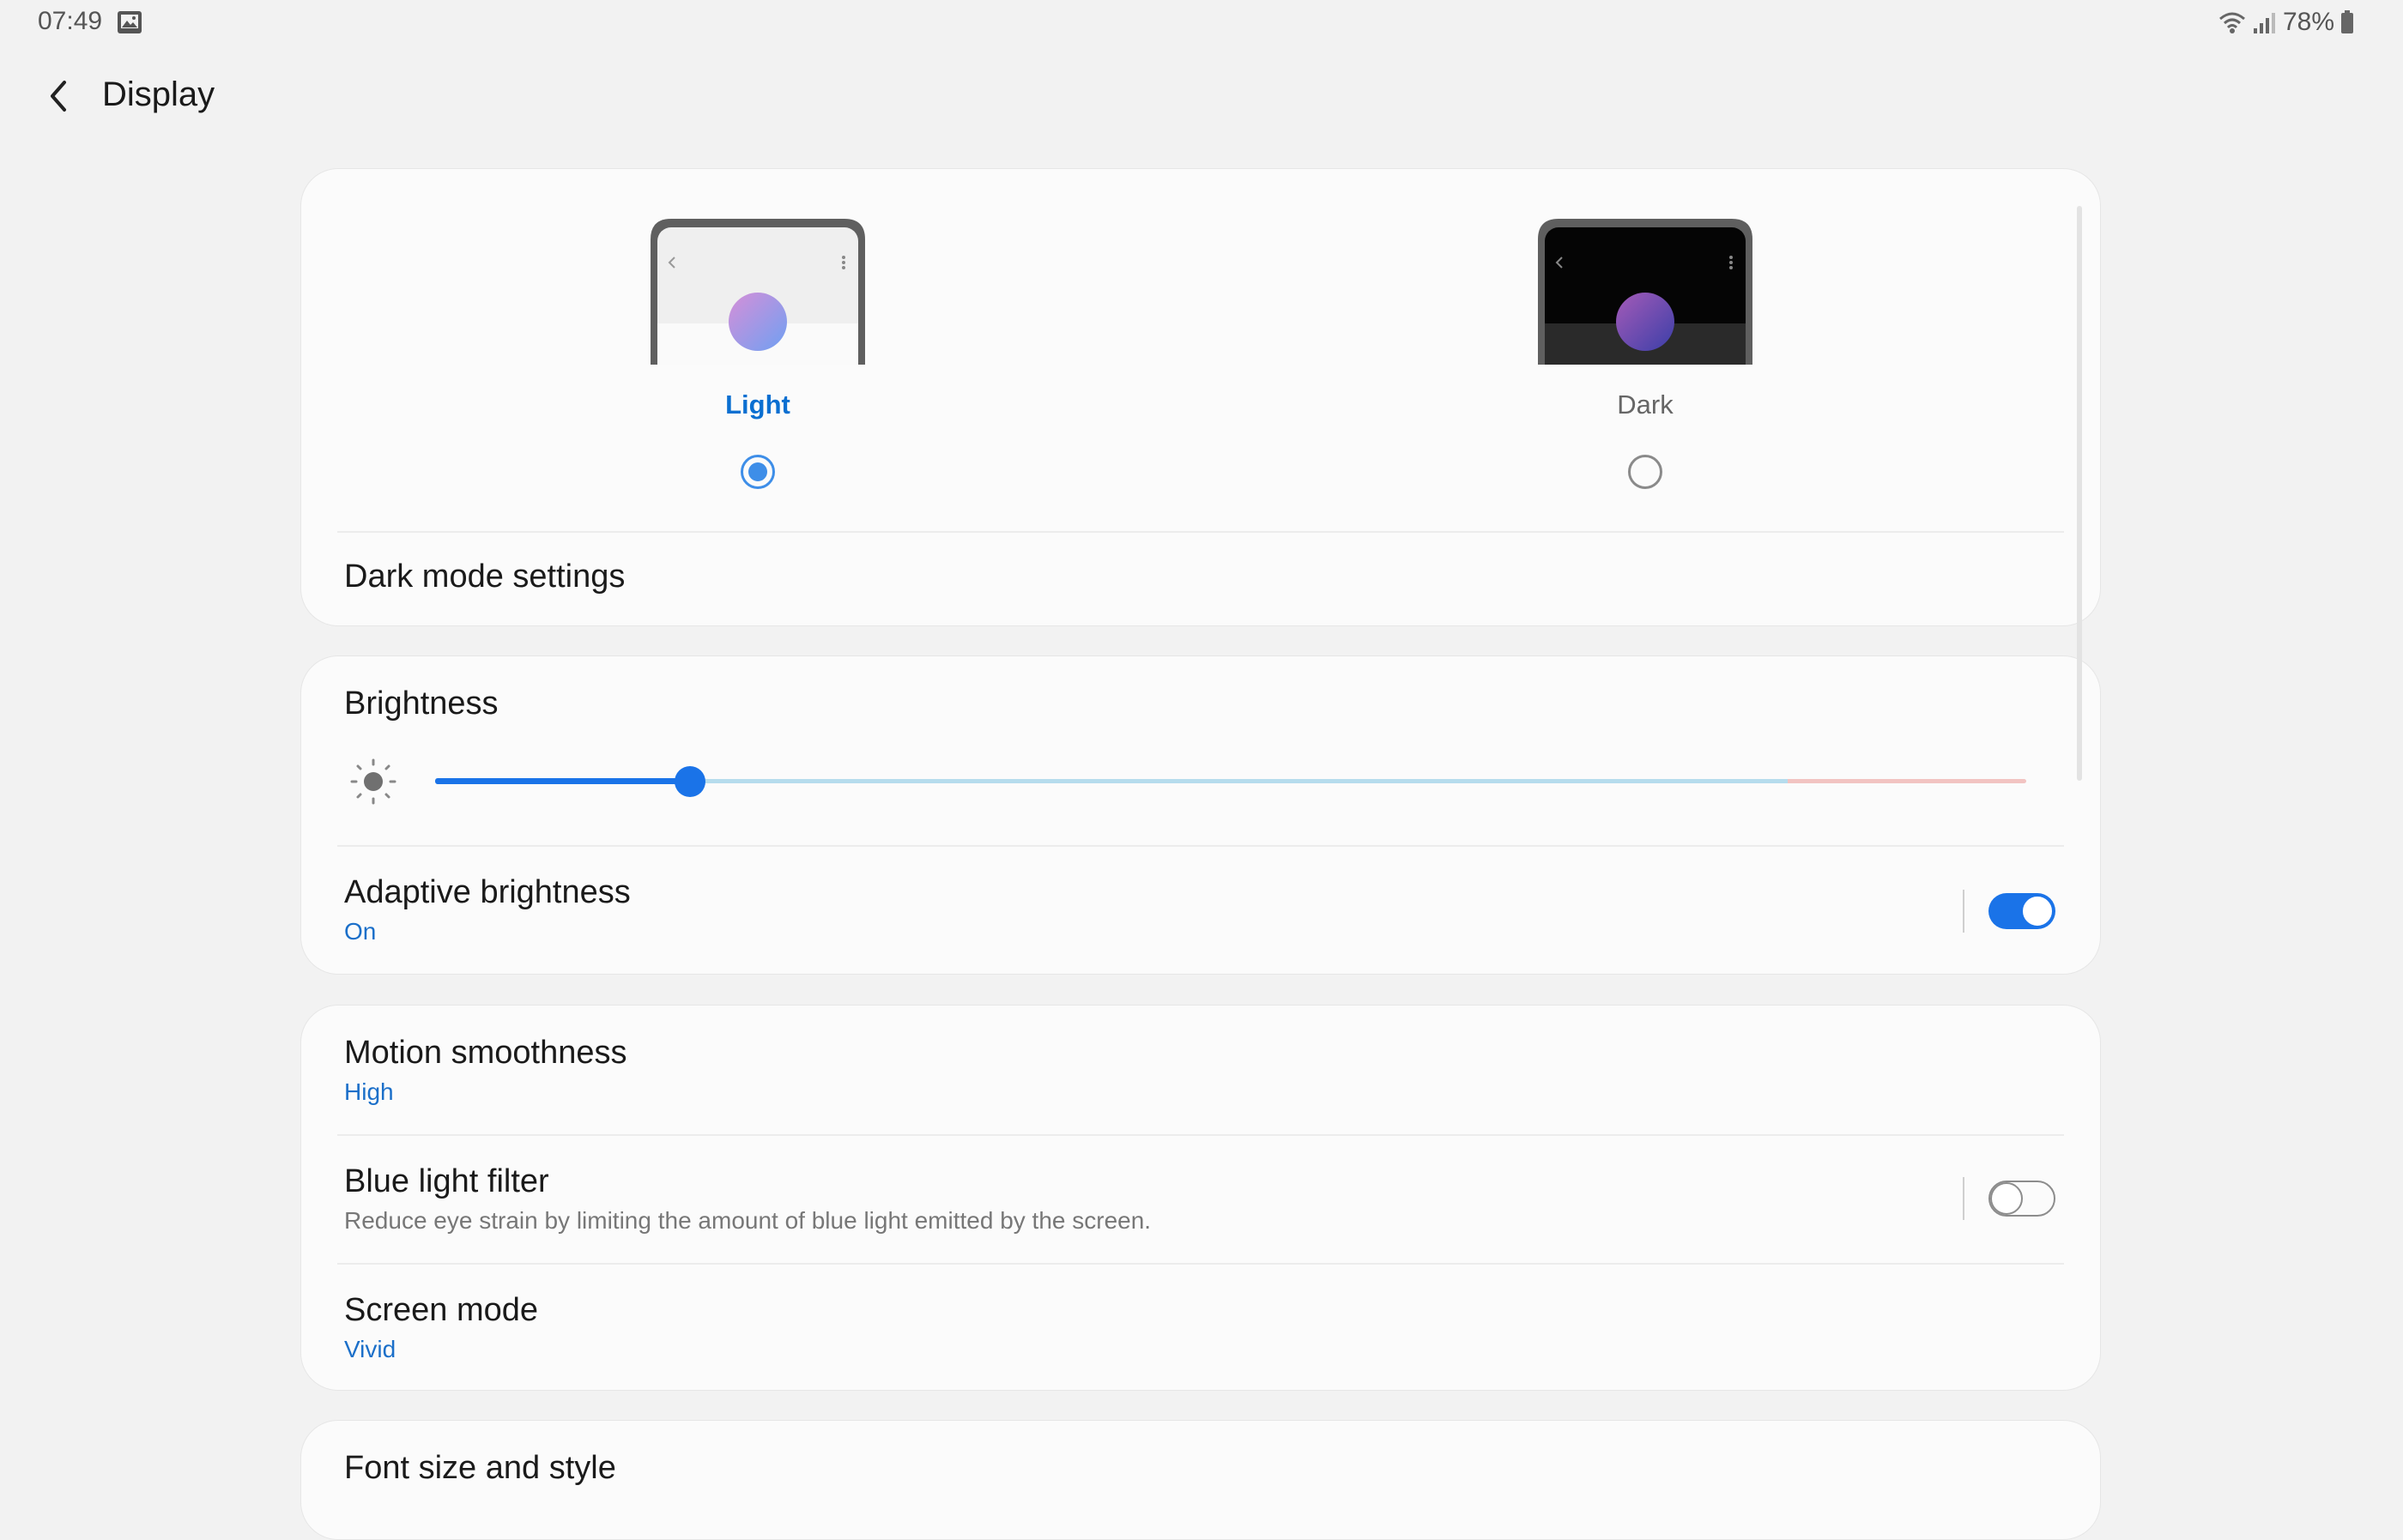 The height and width of the screenshot is (1540, 2403). Describe the element at coordinates (422, 703) in the screenshot. I see `brightness-label: Brightness` at that location.